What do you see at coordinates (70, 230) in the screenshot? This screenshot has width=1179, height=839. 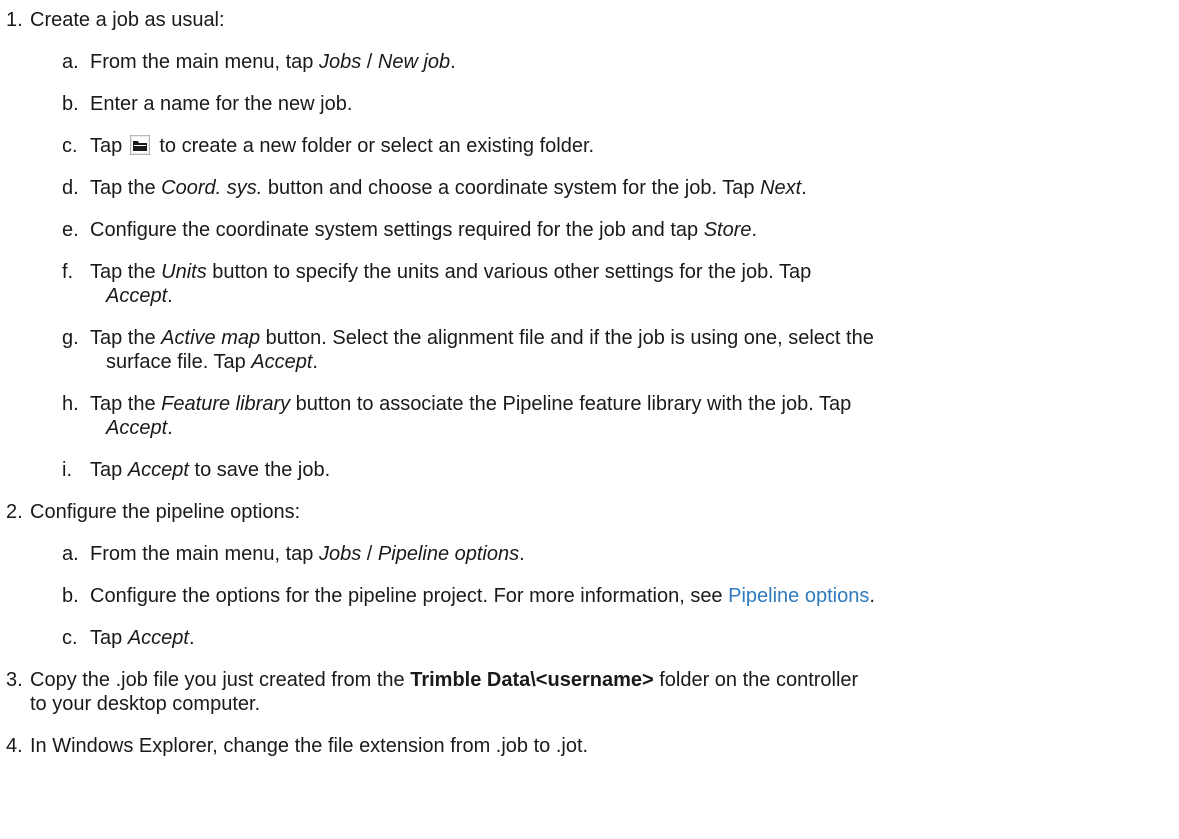 I see `substep-letter: e.` at bounding box center [70, 230].